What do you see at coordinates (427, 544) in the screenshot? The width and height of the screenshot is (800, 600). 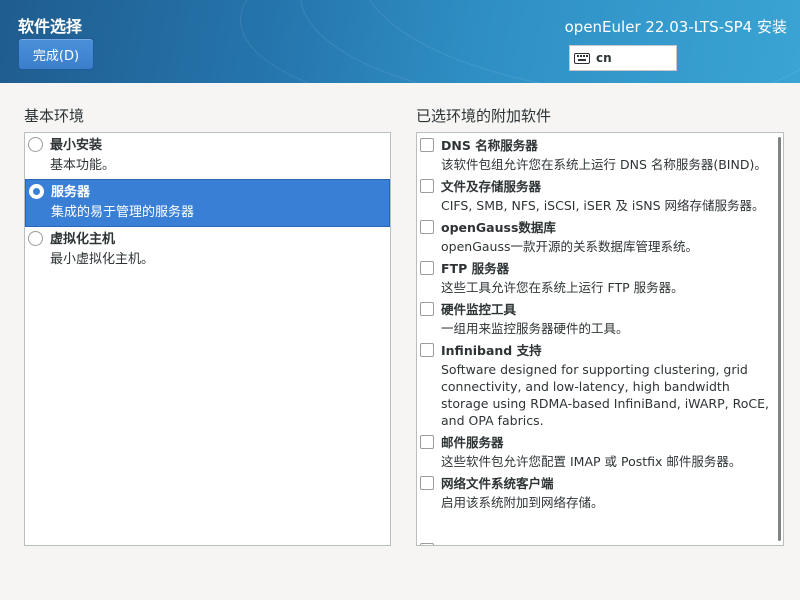 I see `addon-checkbox-partial` at bounding box center [427, 544].